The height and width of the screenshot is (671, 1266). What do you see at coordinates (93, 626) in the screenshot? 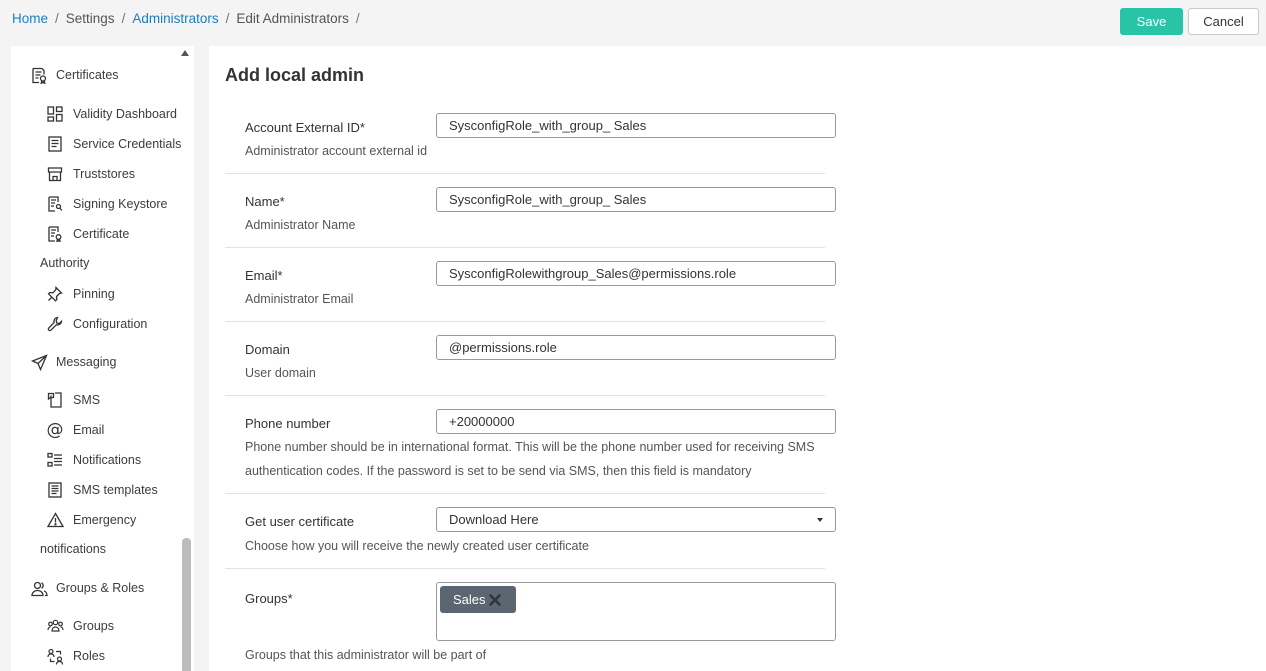
I see `sidebar-item-label: Groups` at bounding box center [93, 626].